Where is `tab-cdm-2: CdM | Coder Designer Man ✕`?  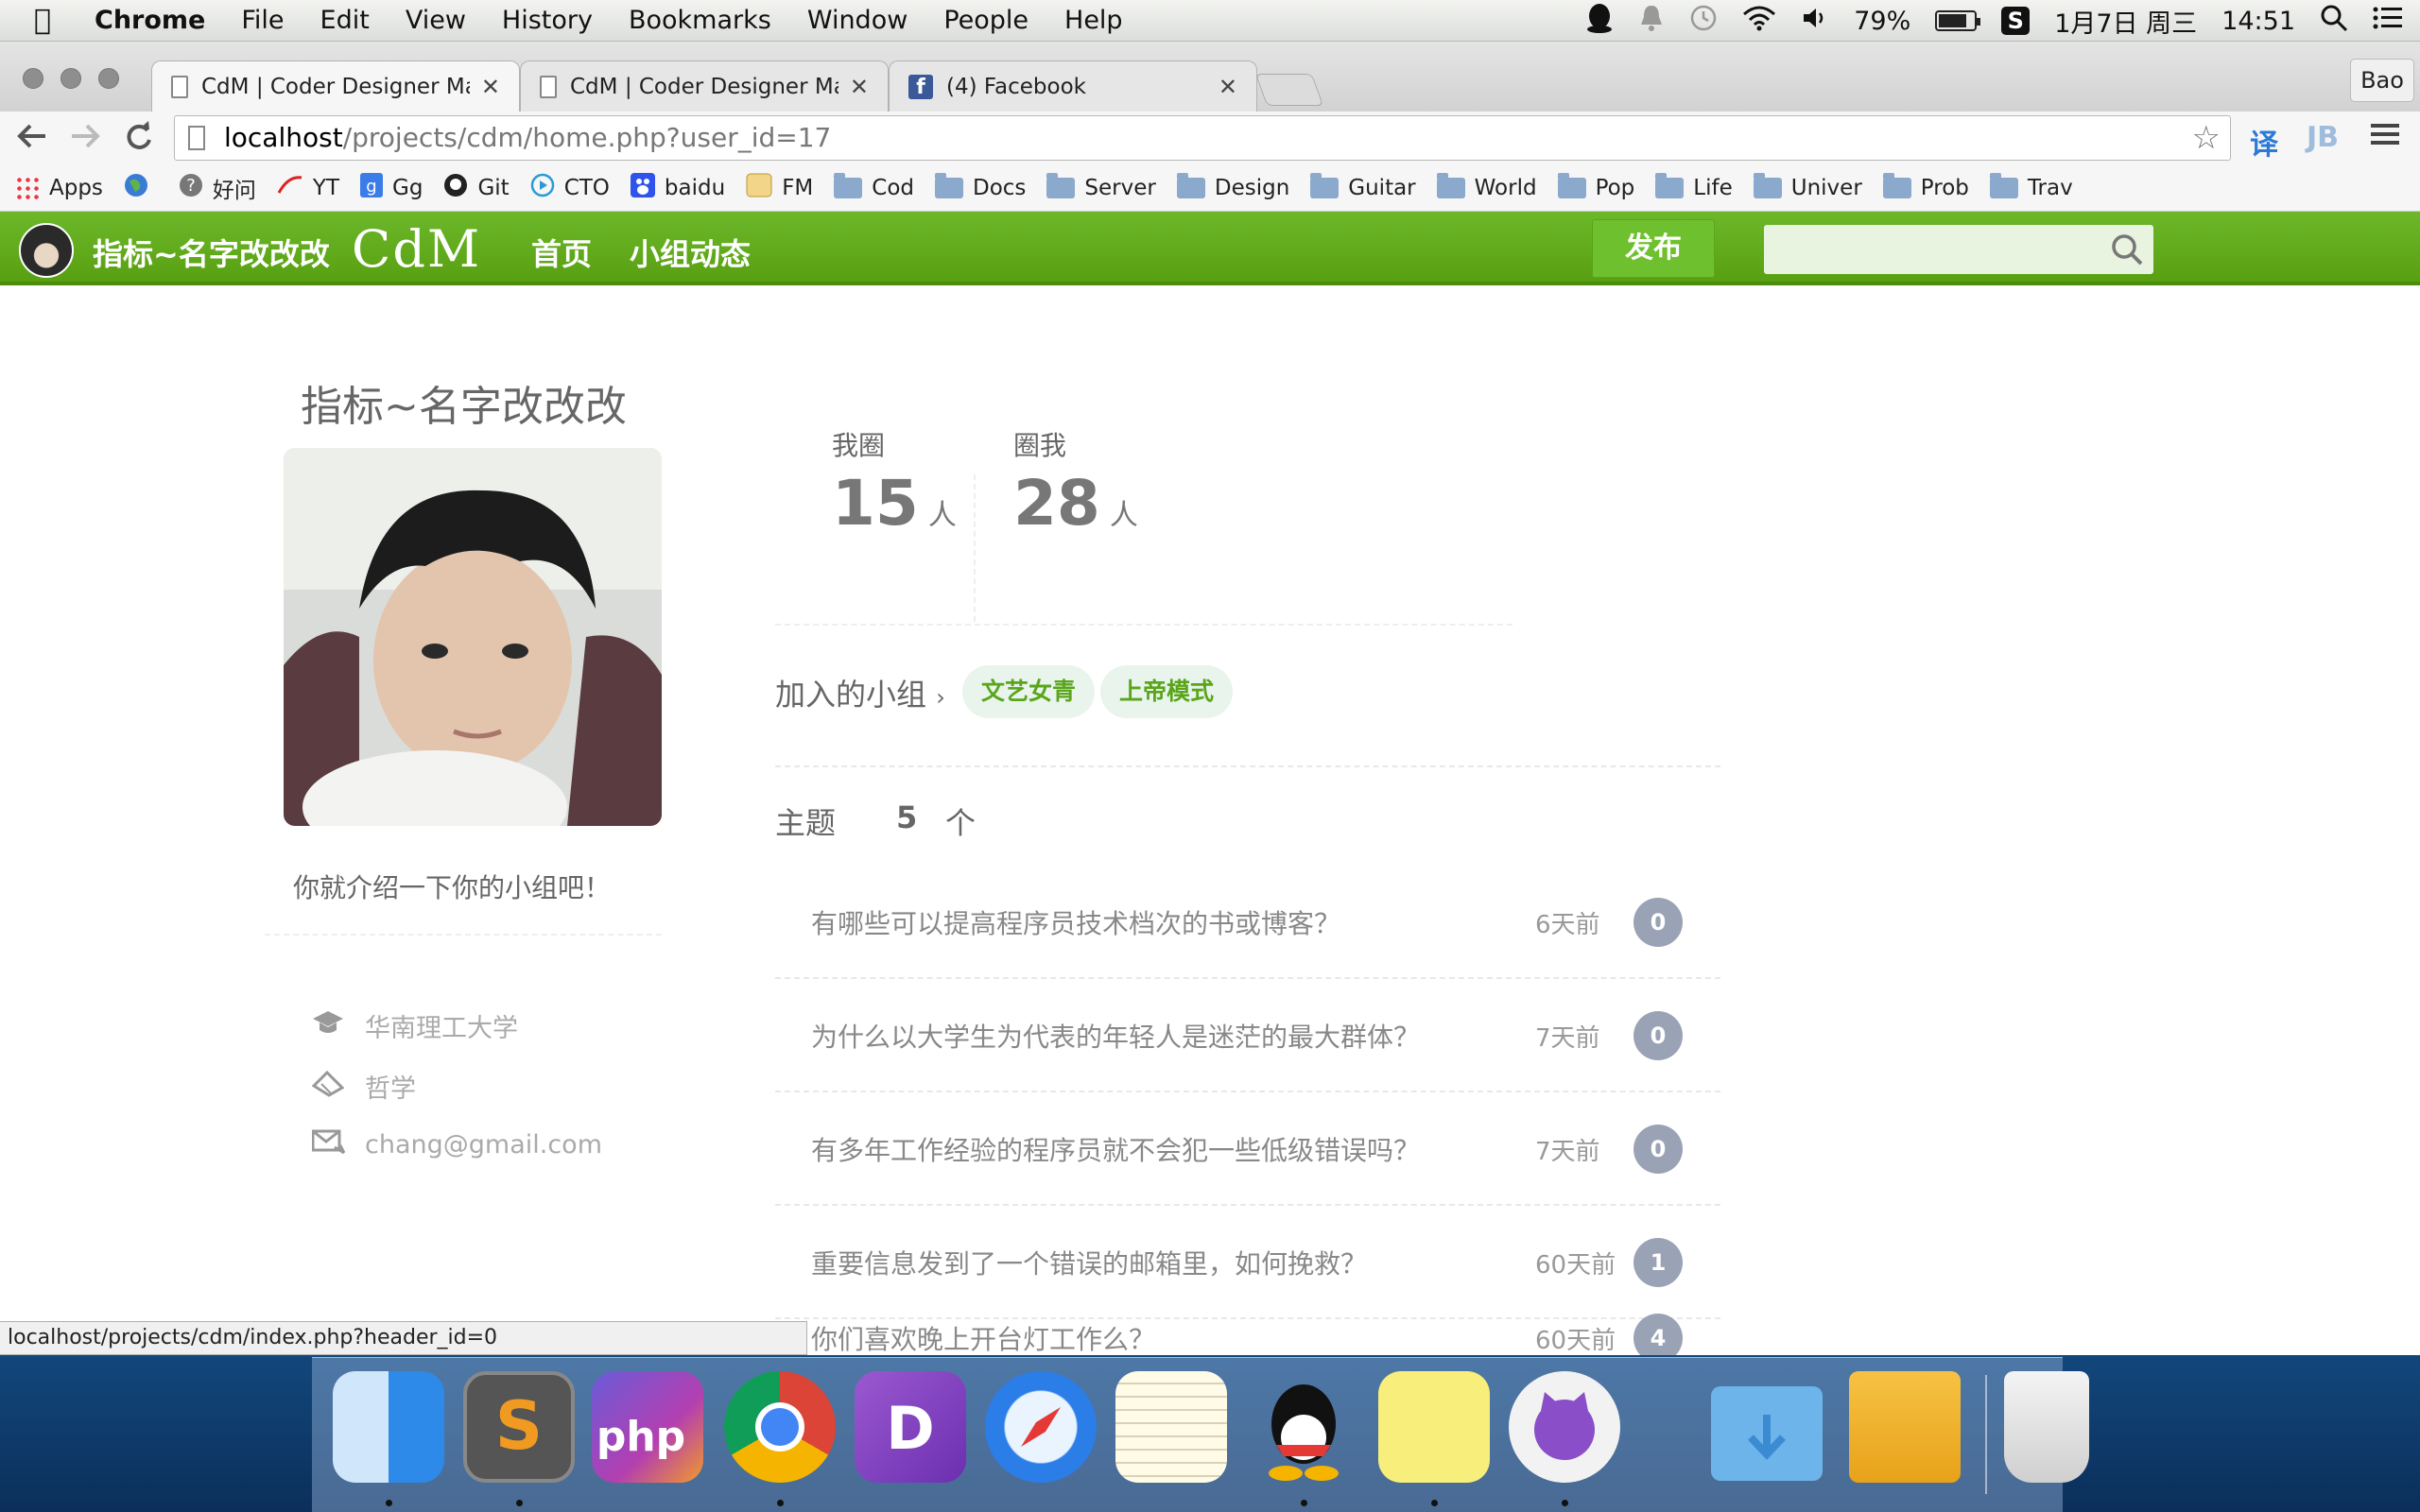 tab-cdm-2: CdM | Coder Designer Man ✕ is located at coordinates (704, 86).